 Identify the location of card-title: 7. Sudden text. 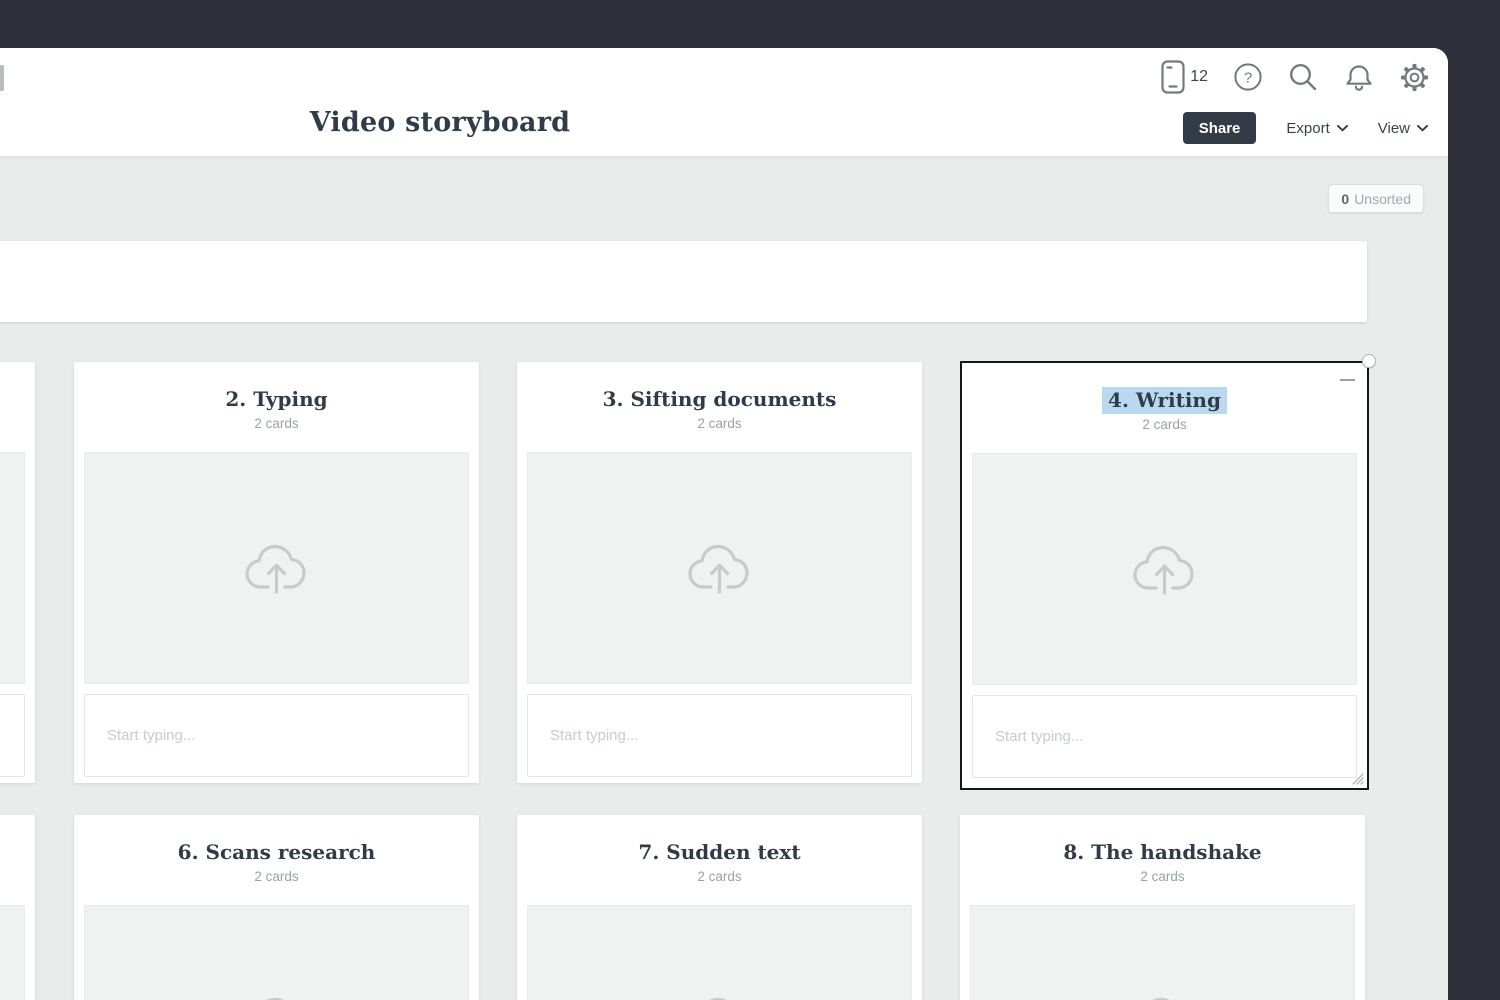
(719, 852).